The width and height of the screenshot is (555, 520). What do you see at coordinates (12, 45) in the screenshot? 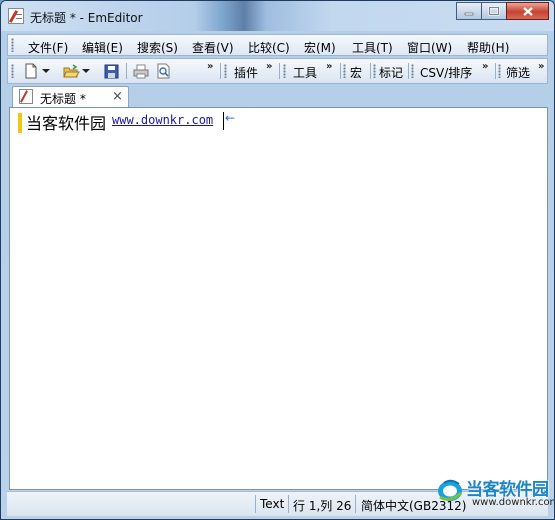
I see `menubar-grip-icon` at bounding box center [12, 45].